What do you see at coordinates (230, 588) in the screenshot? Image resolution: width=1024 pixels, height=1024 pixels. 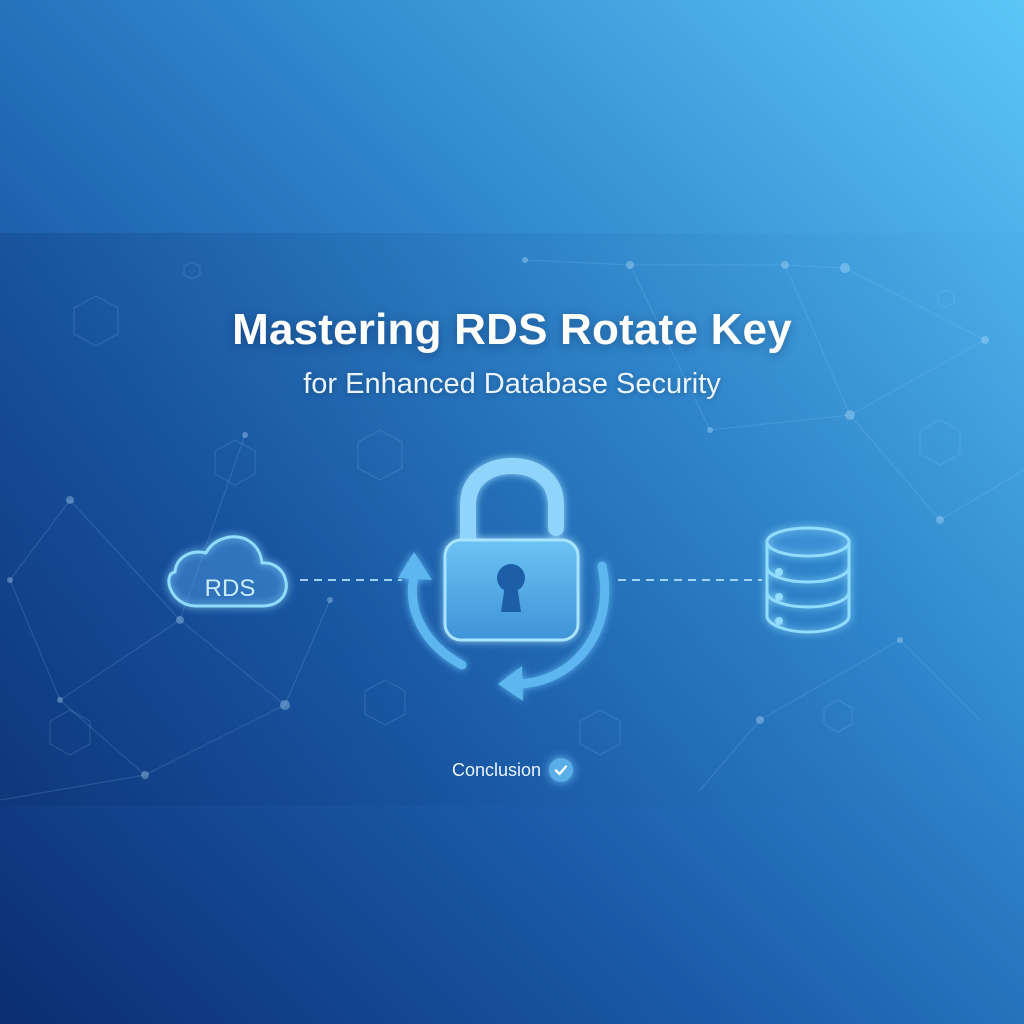 I see `cloud-label: RDS` at bounding box center [230, 588].